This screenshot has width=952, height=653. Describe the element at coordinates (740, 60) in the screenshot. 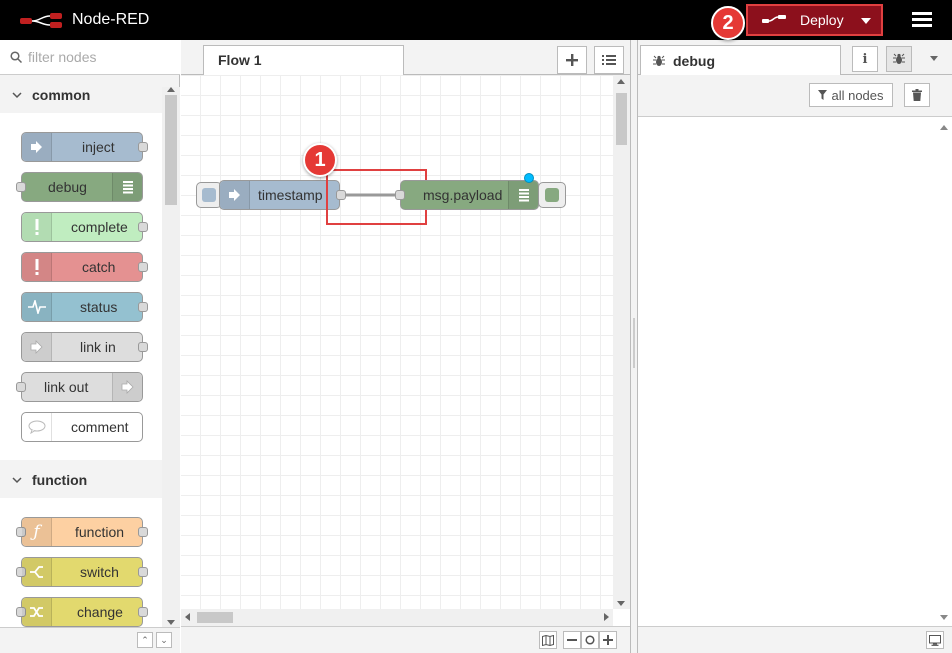

I see `tab-debug: debug` at that location.